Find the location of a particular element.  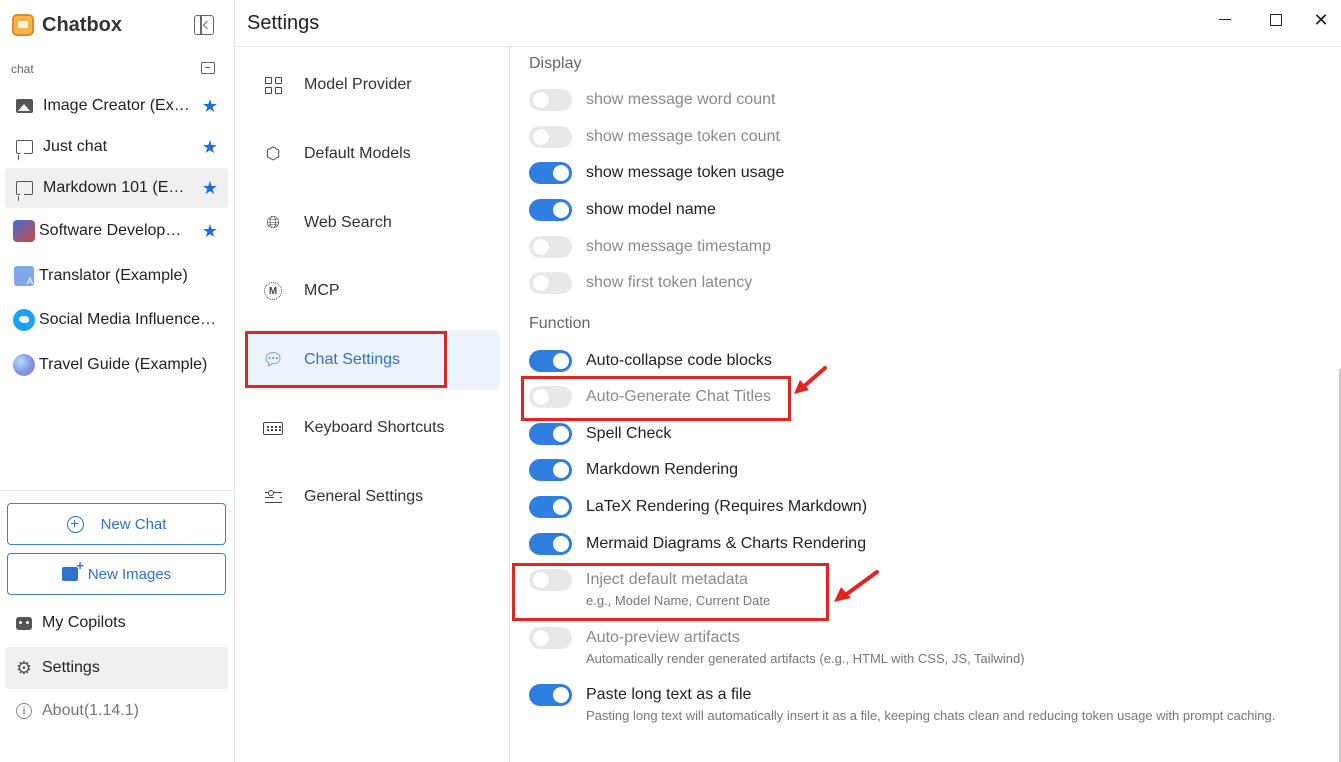

setting-row: show message token usage is located at coordinates (924, 173).